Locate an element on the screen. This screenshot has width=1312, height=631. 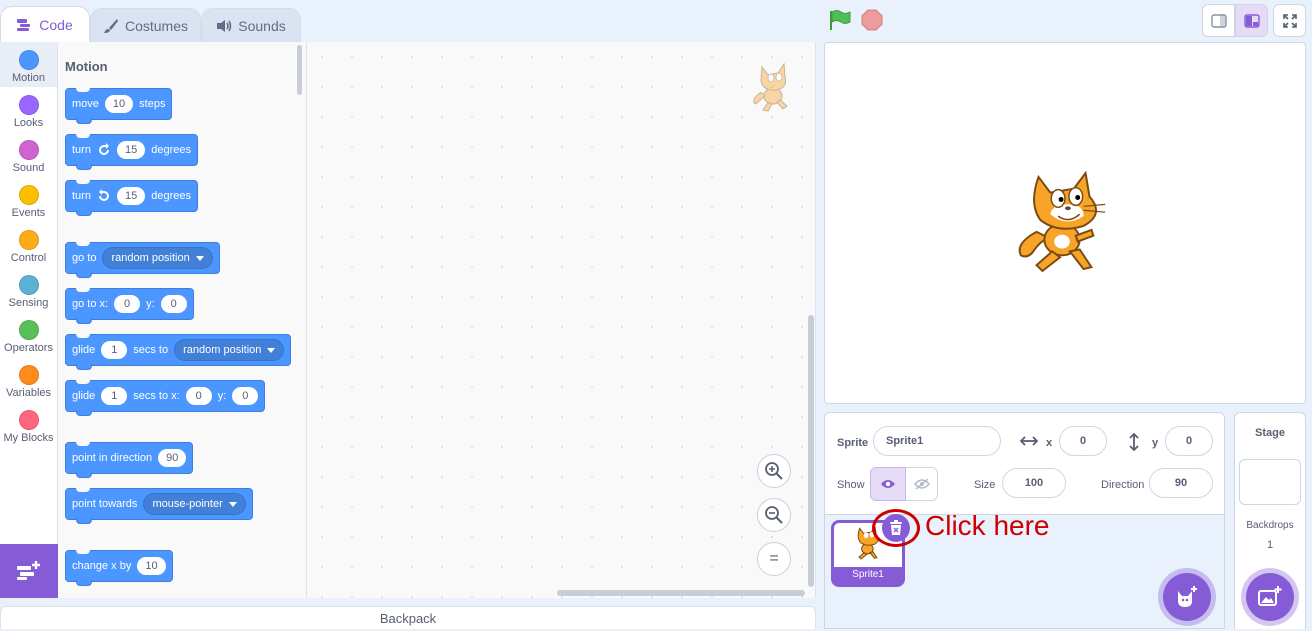
speaker-icon is located at coordinates (224, 25).